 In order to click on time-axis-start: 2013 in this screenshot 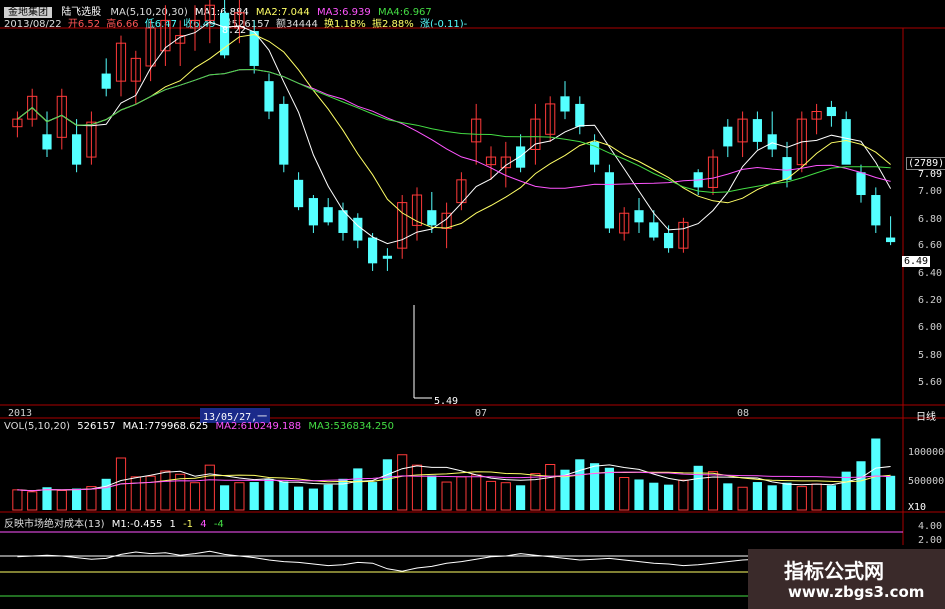, I will do `click(20, 413)`.